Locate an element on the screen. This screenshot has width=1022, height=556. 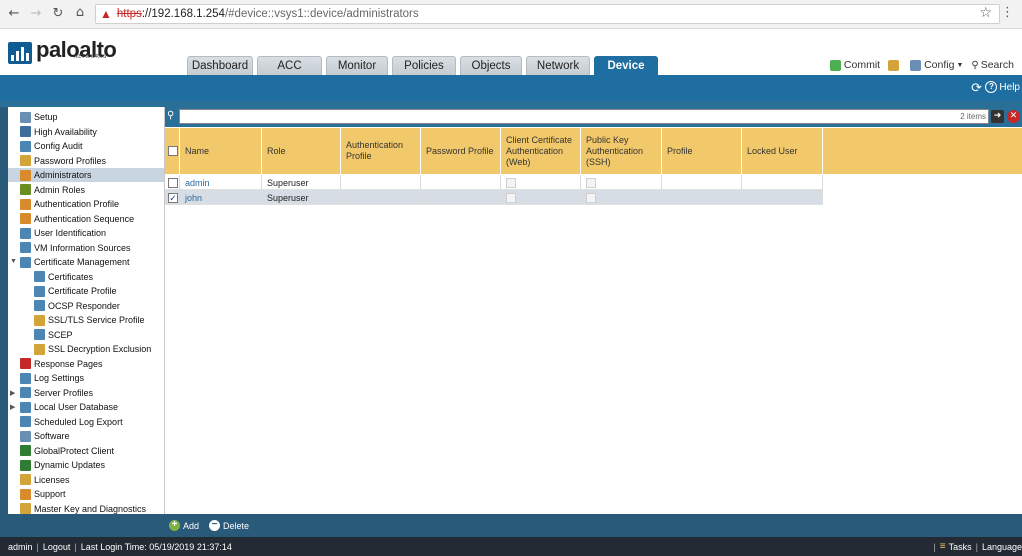
column-header-password-profile: Password Profile is located at coordinates (461, 151).